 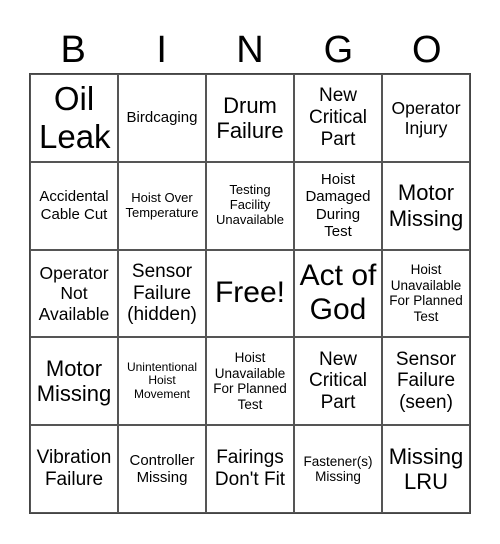 I want to click on cell-text: Fastener(s) Missing, so click(x=338, y=469).